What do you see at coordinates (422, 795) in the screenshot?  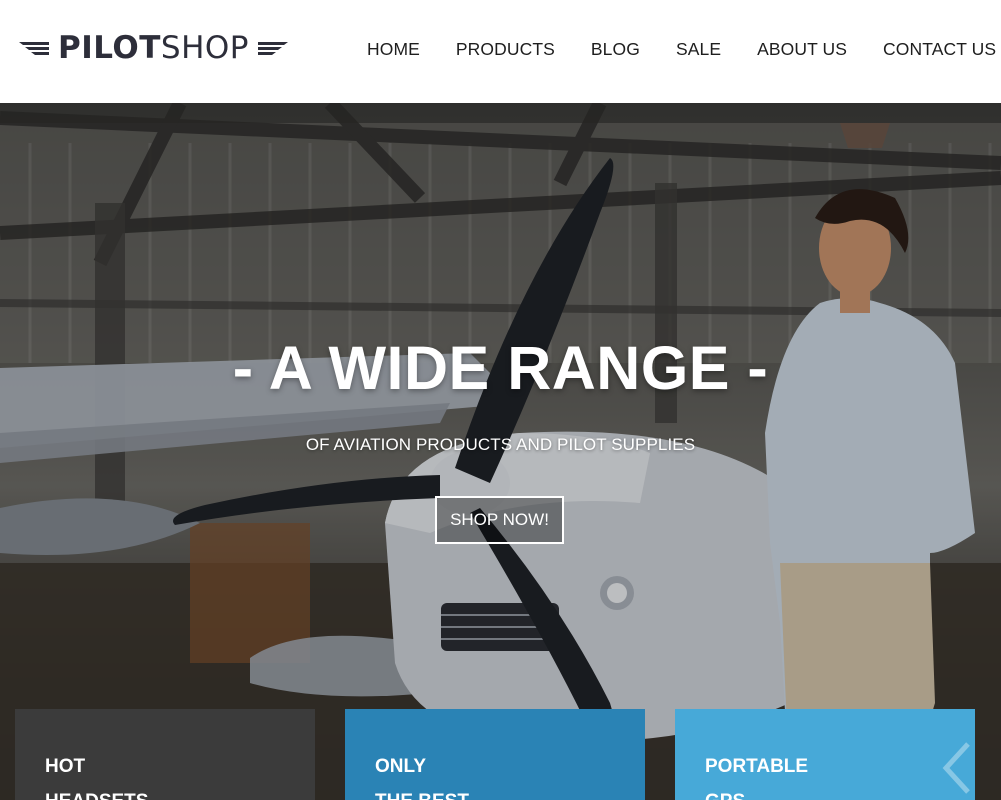 I see `tile-line2: THE BEST` at bounding box center [422, 795].